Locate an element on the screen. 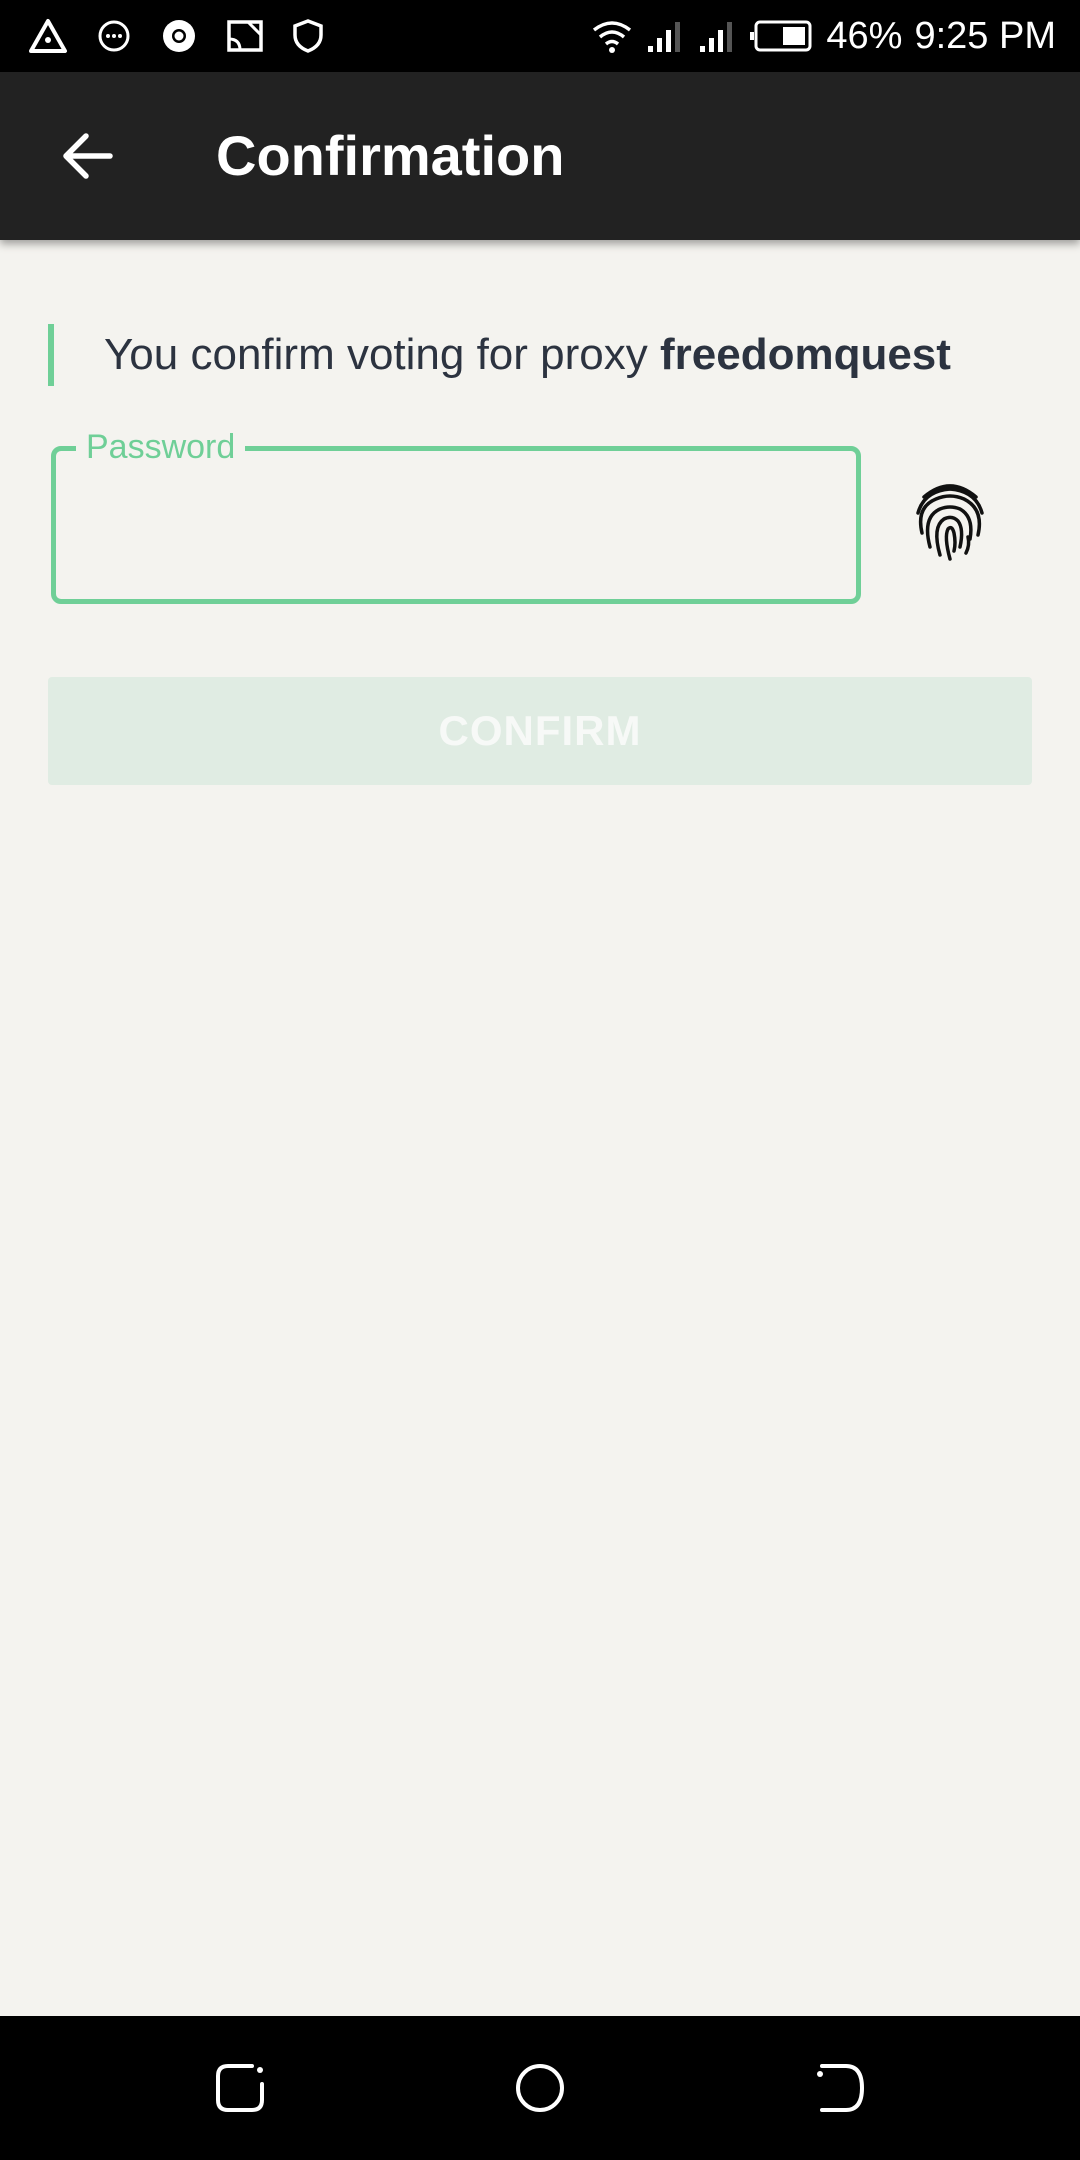 The height and width of the screenshot is (2160, 1080). home-button is located at coordinates (540, 2088).